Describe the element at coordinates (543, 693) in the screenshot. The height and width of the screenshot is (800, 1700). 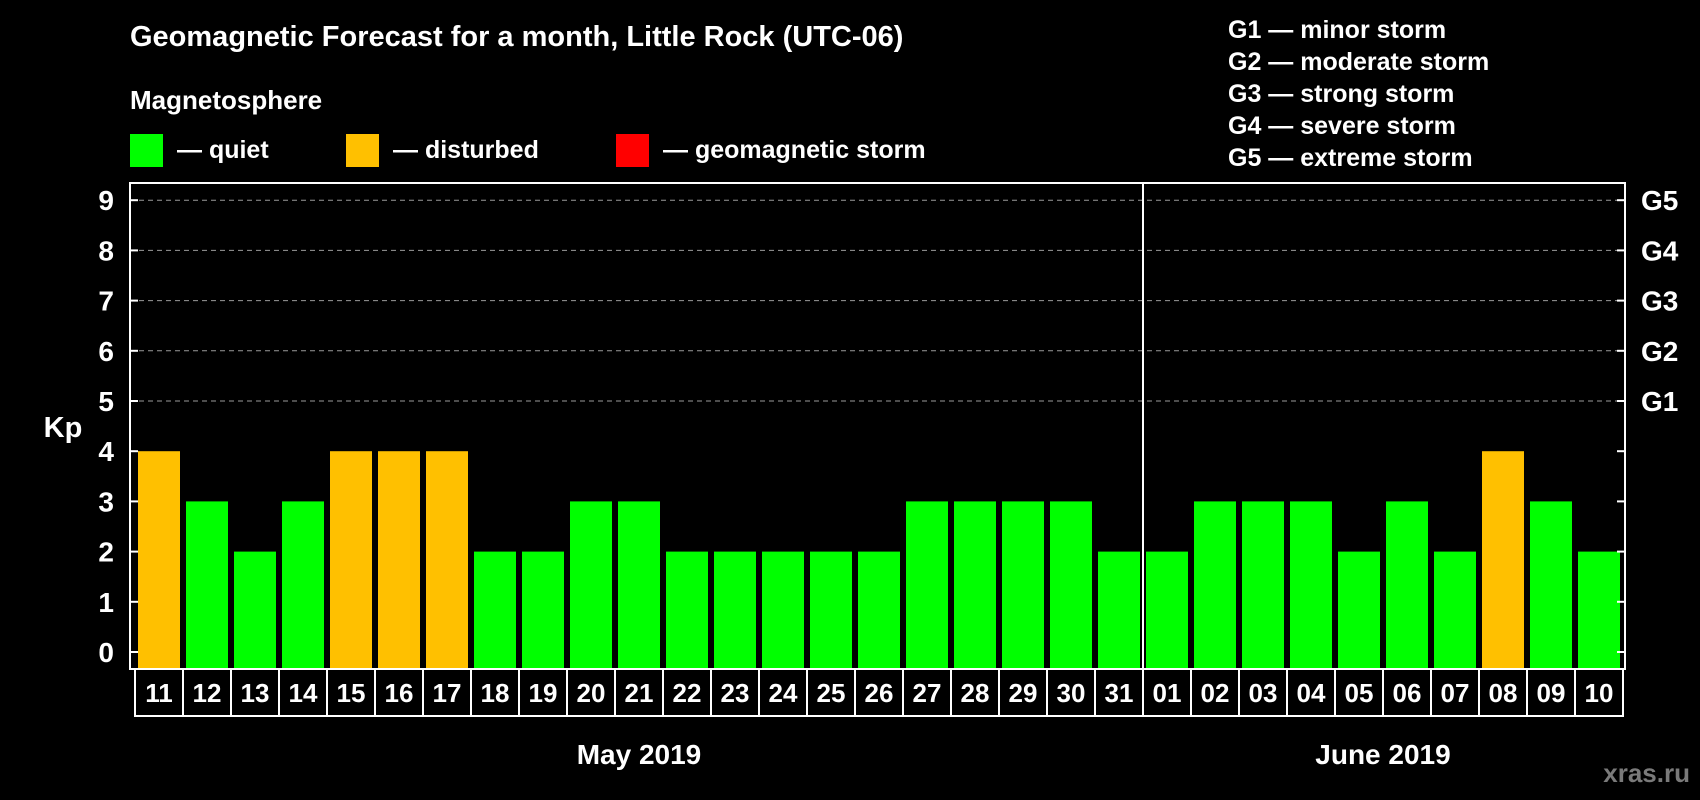
I see `x-tick-label-19: 19` at that location.